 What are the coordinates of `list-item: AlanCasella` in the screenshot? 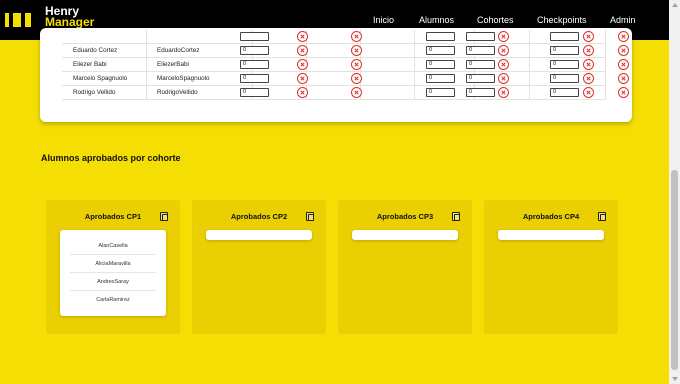 It's located at (113, 246).